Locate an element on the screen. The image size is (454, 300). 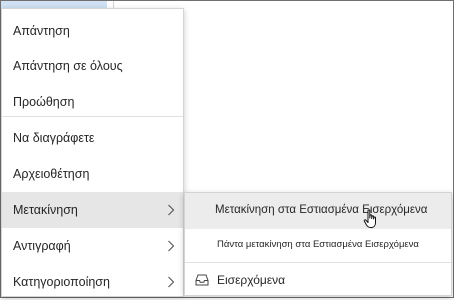
hand-cursor-icon is located at coordinates (371, 219).